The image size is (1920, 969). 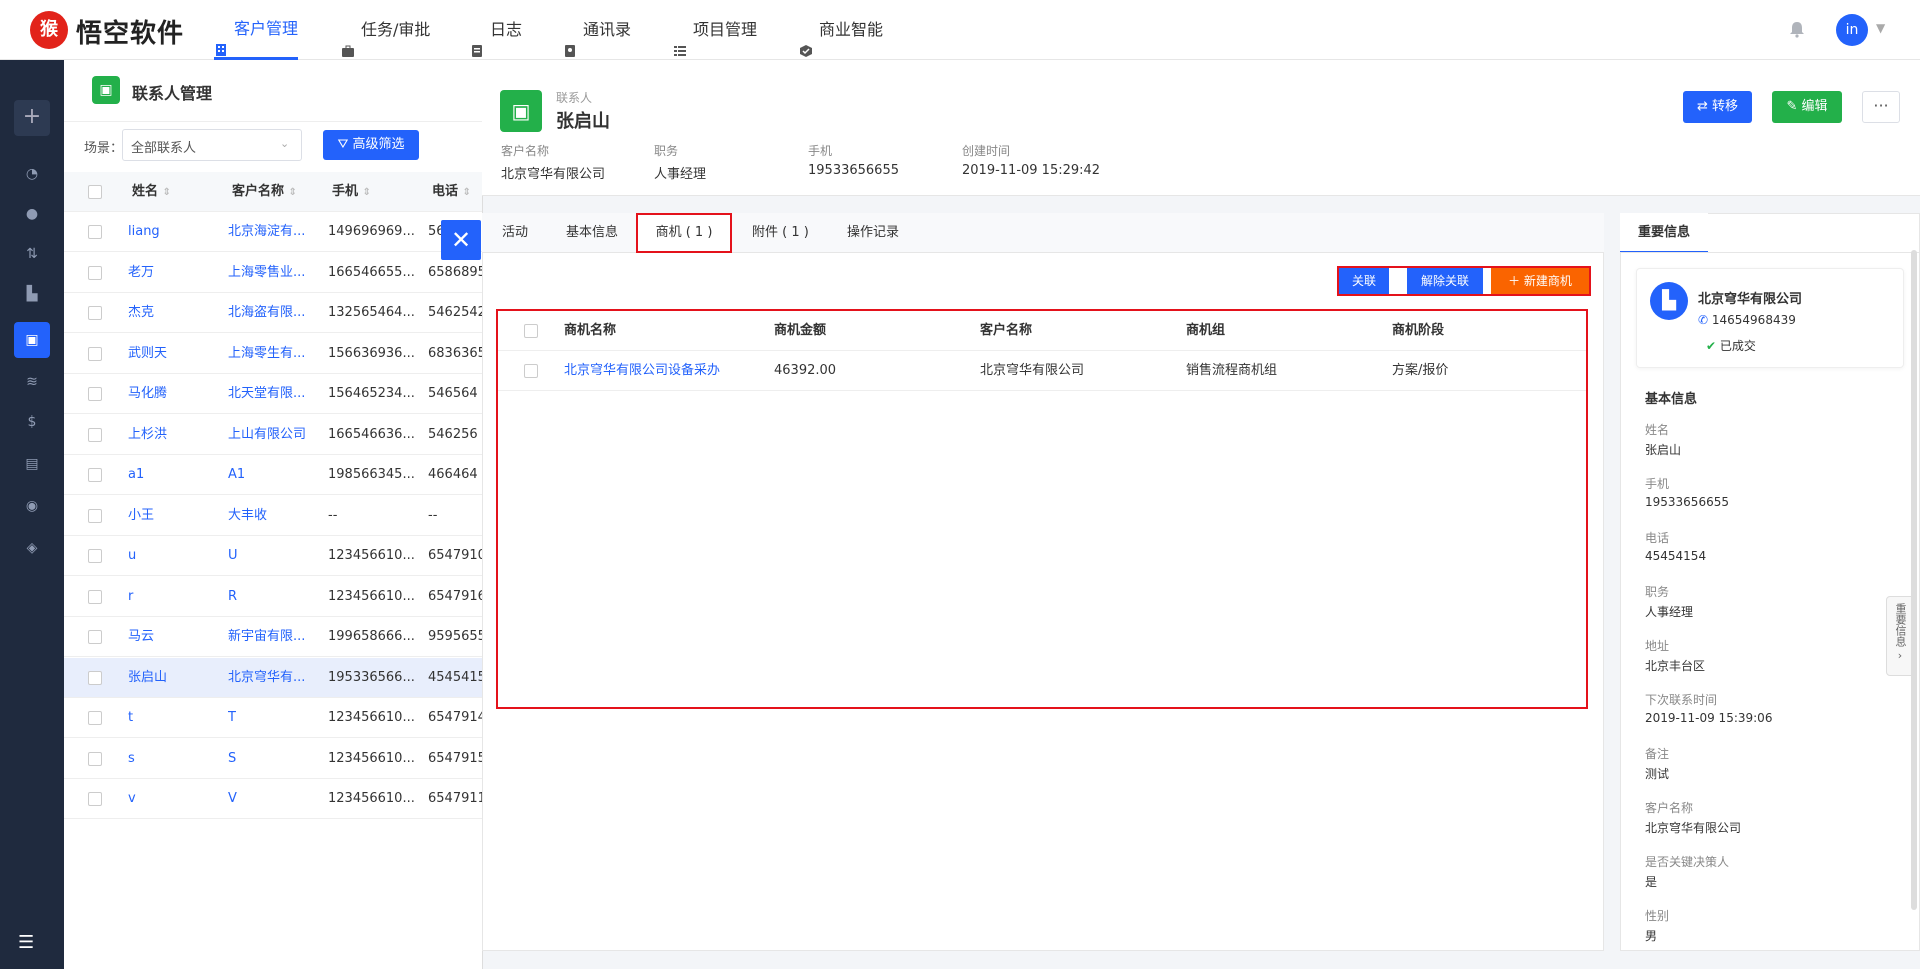 I want to click on user-avatar: in, so click(x=1852, y=30).